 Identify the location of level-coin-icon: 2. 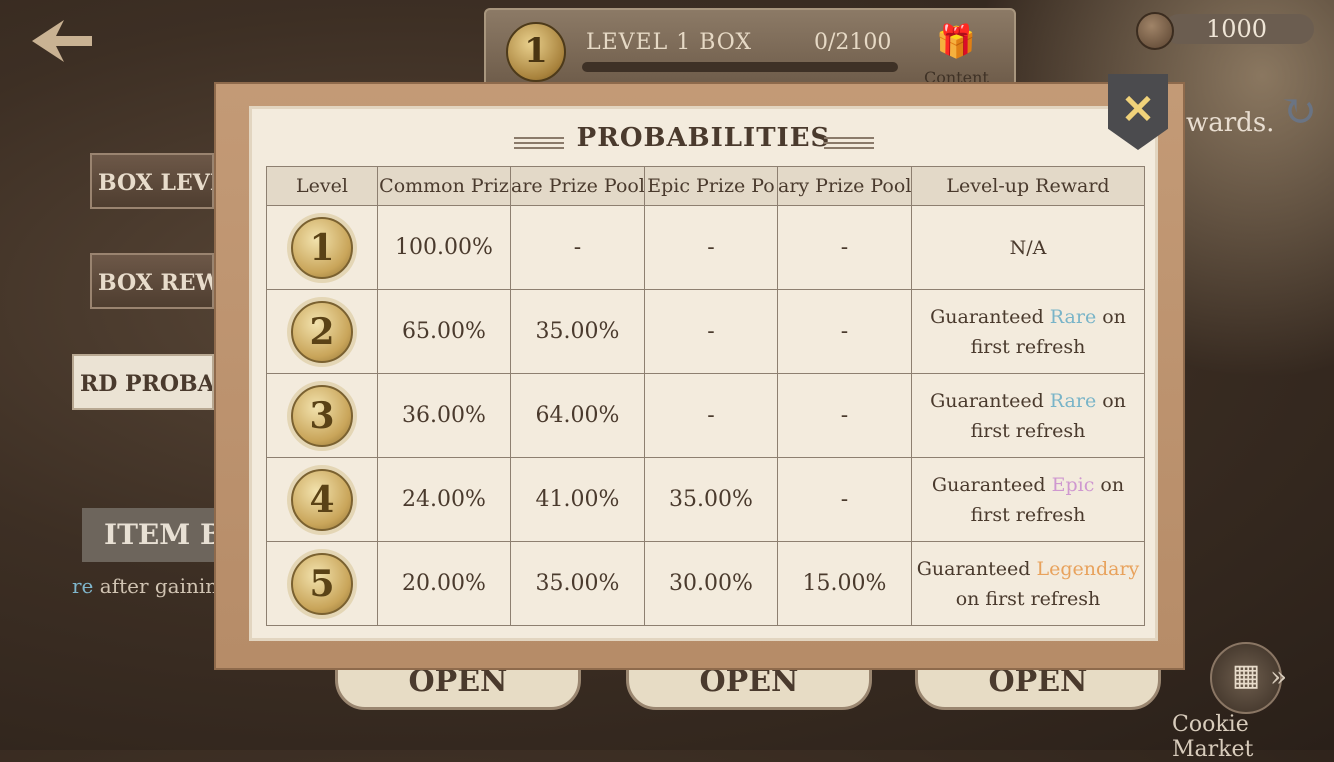
(322, 331).